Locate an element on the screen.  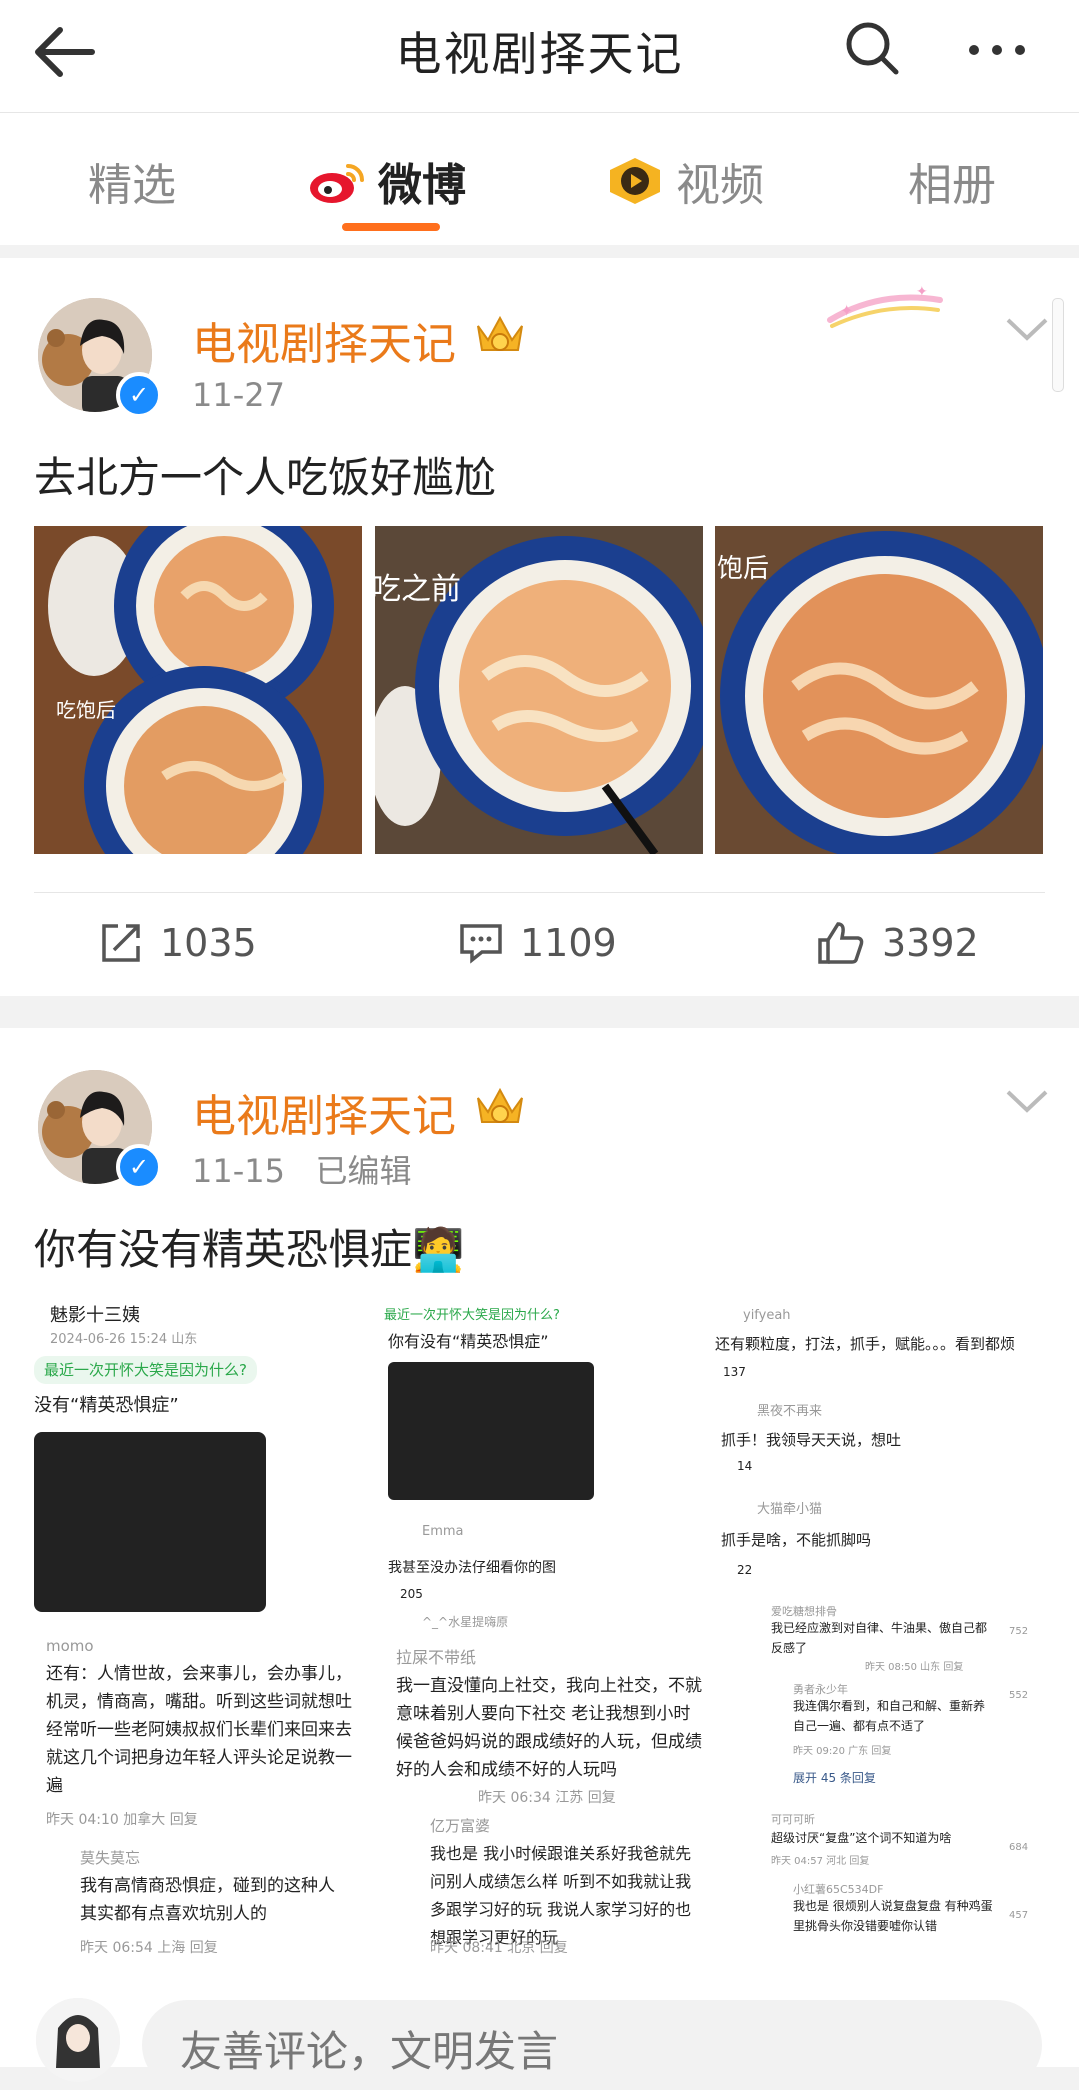
tab-album: 相册 is located at coordinates (952, 181).